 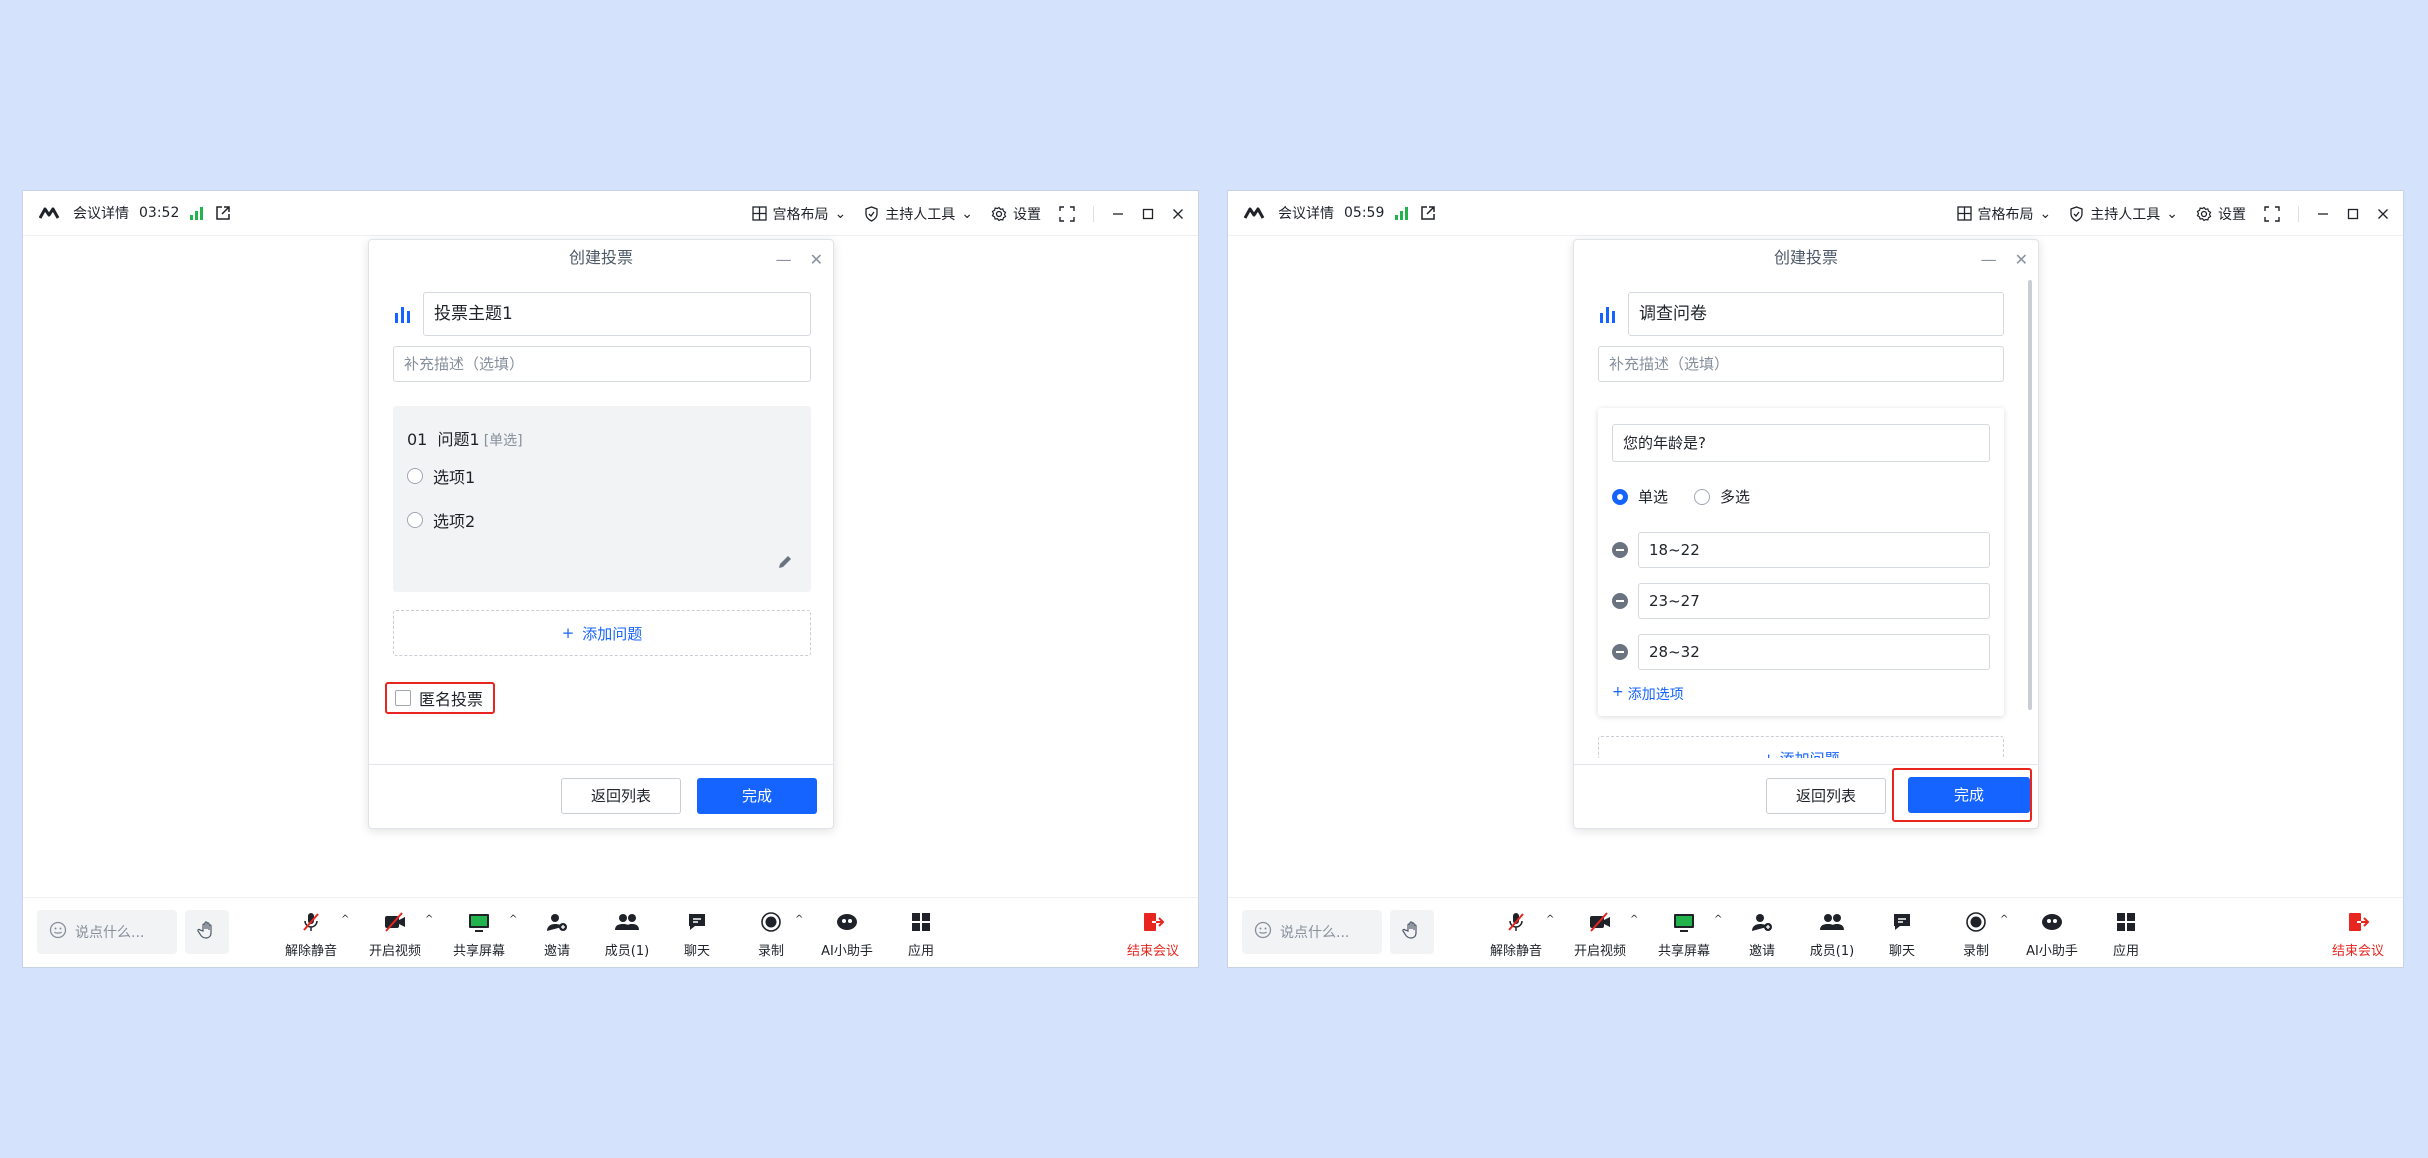 What do you see at coordinates (1599, 951) in the screenshot?
I see `start-video-label: 开启视频` at bounding box center [1599, 951].